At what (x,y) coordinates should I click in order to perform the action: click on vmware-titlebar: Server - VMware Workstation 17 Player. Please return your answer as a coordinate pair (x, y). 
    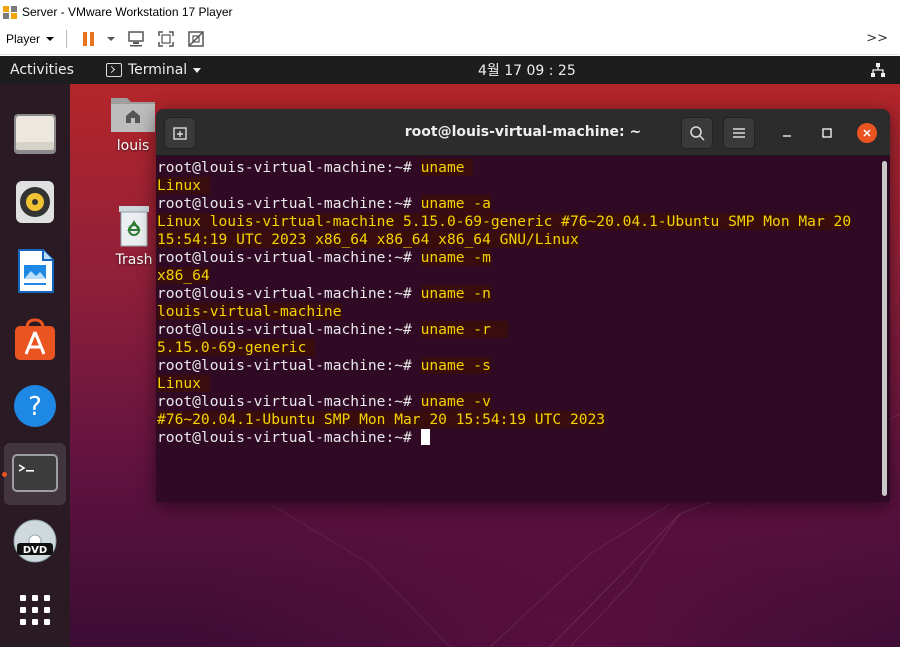
    Looking at the image, I should click on (450, 12).